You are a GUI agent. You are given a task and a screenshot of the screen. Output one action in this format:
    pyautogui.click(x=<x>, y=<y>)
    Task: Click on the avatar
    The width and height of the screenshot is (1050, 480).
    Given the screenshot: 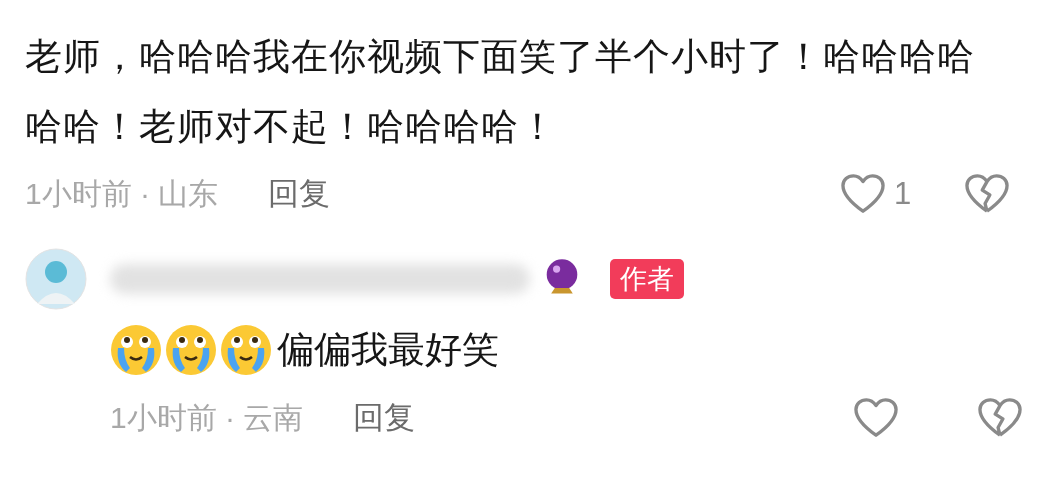 What is the action you would take?
    pyautogui.click(x=56, y=279)
    